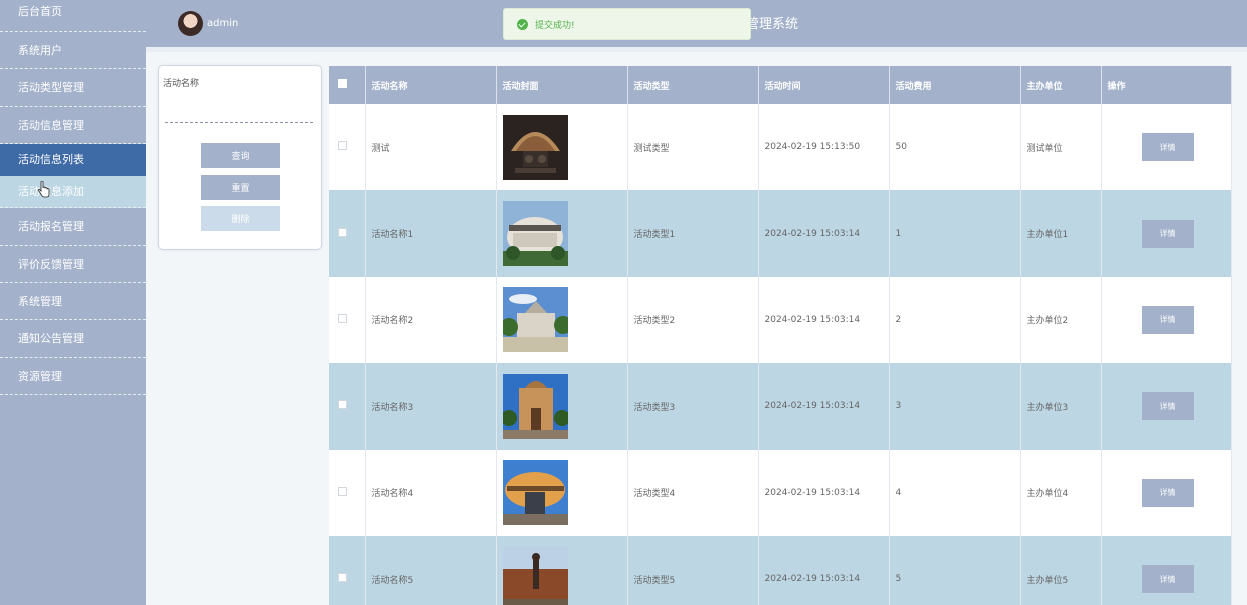  What do you see at coordinates (693, 492) in the screenshot?
I see `activity-type: 活动类型4` at bounding box center [693, 492].